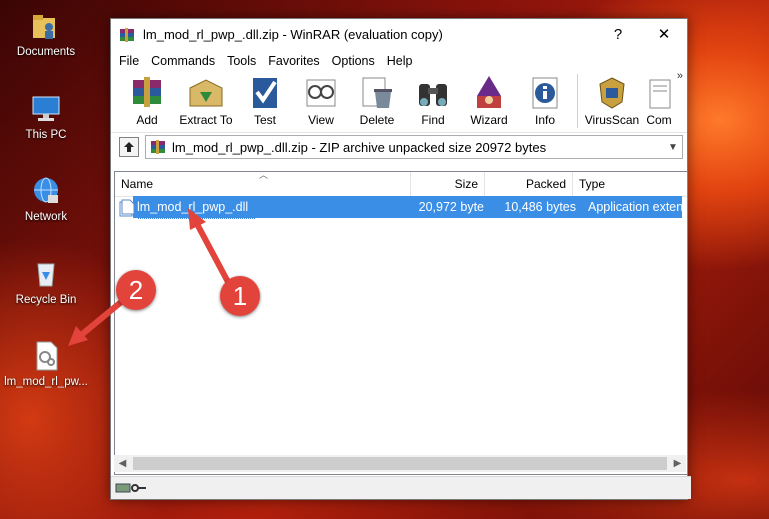 Image resolution: width=769 pixels, height=519 pixels. I want to click on horizontal-scrollbar: ◀ ▶, so click(400, 463).